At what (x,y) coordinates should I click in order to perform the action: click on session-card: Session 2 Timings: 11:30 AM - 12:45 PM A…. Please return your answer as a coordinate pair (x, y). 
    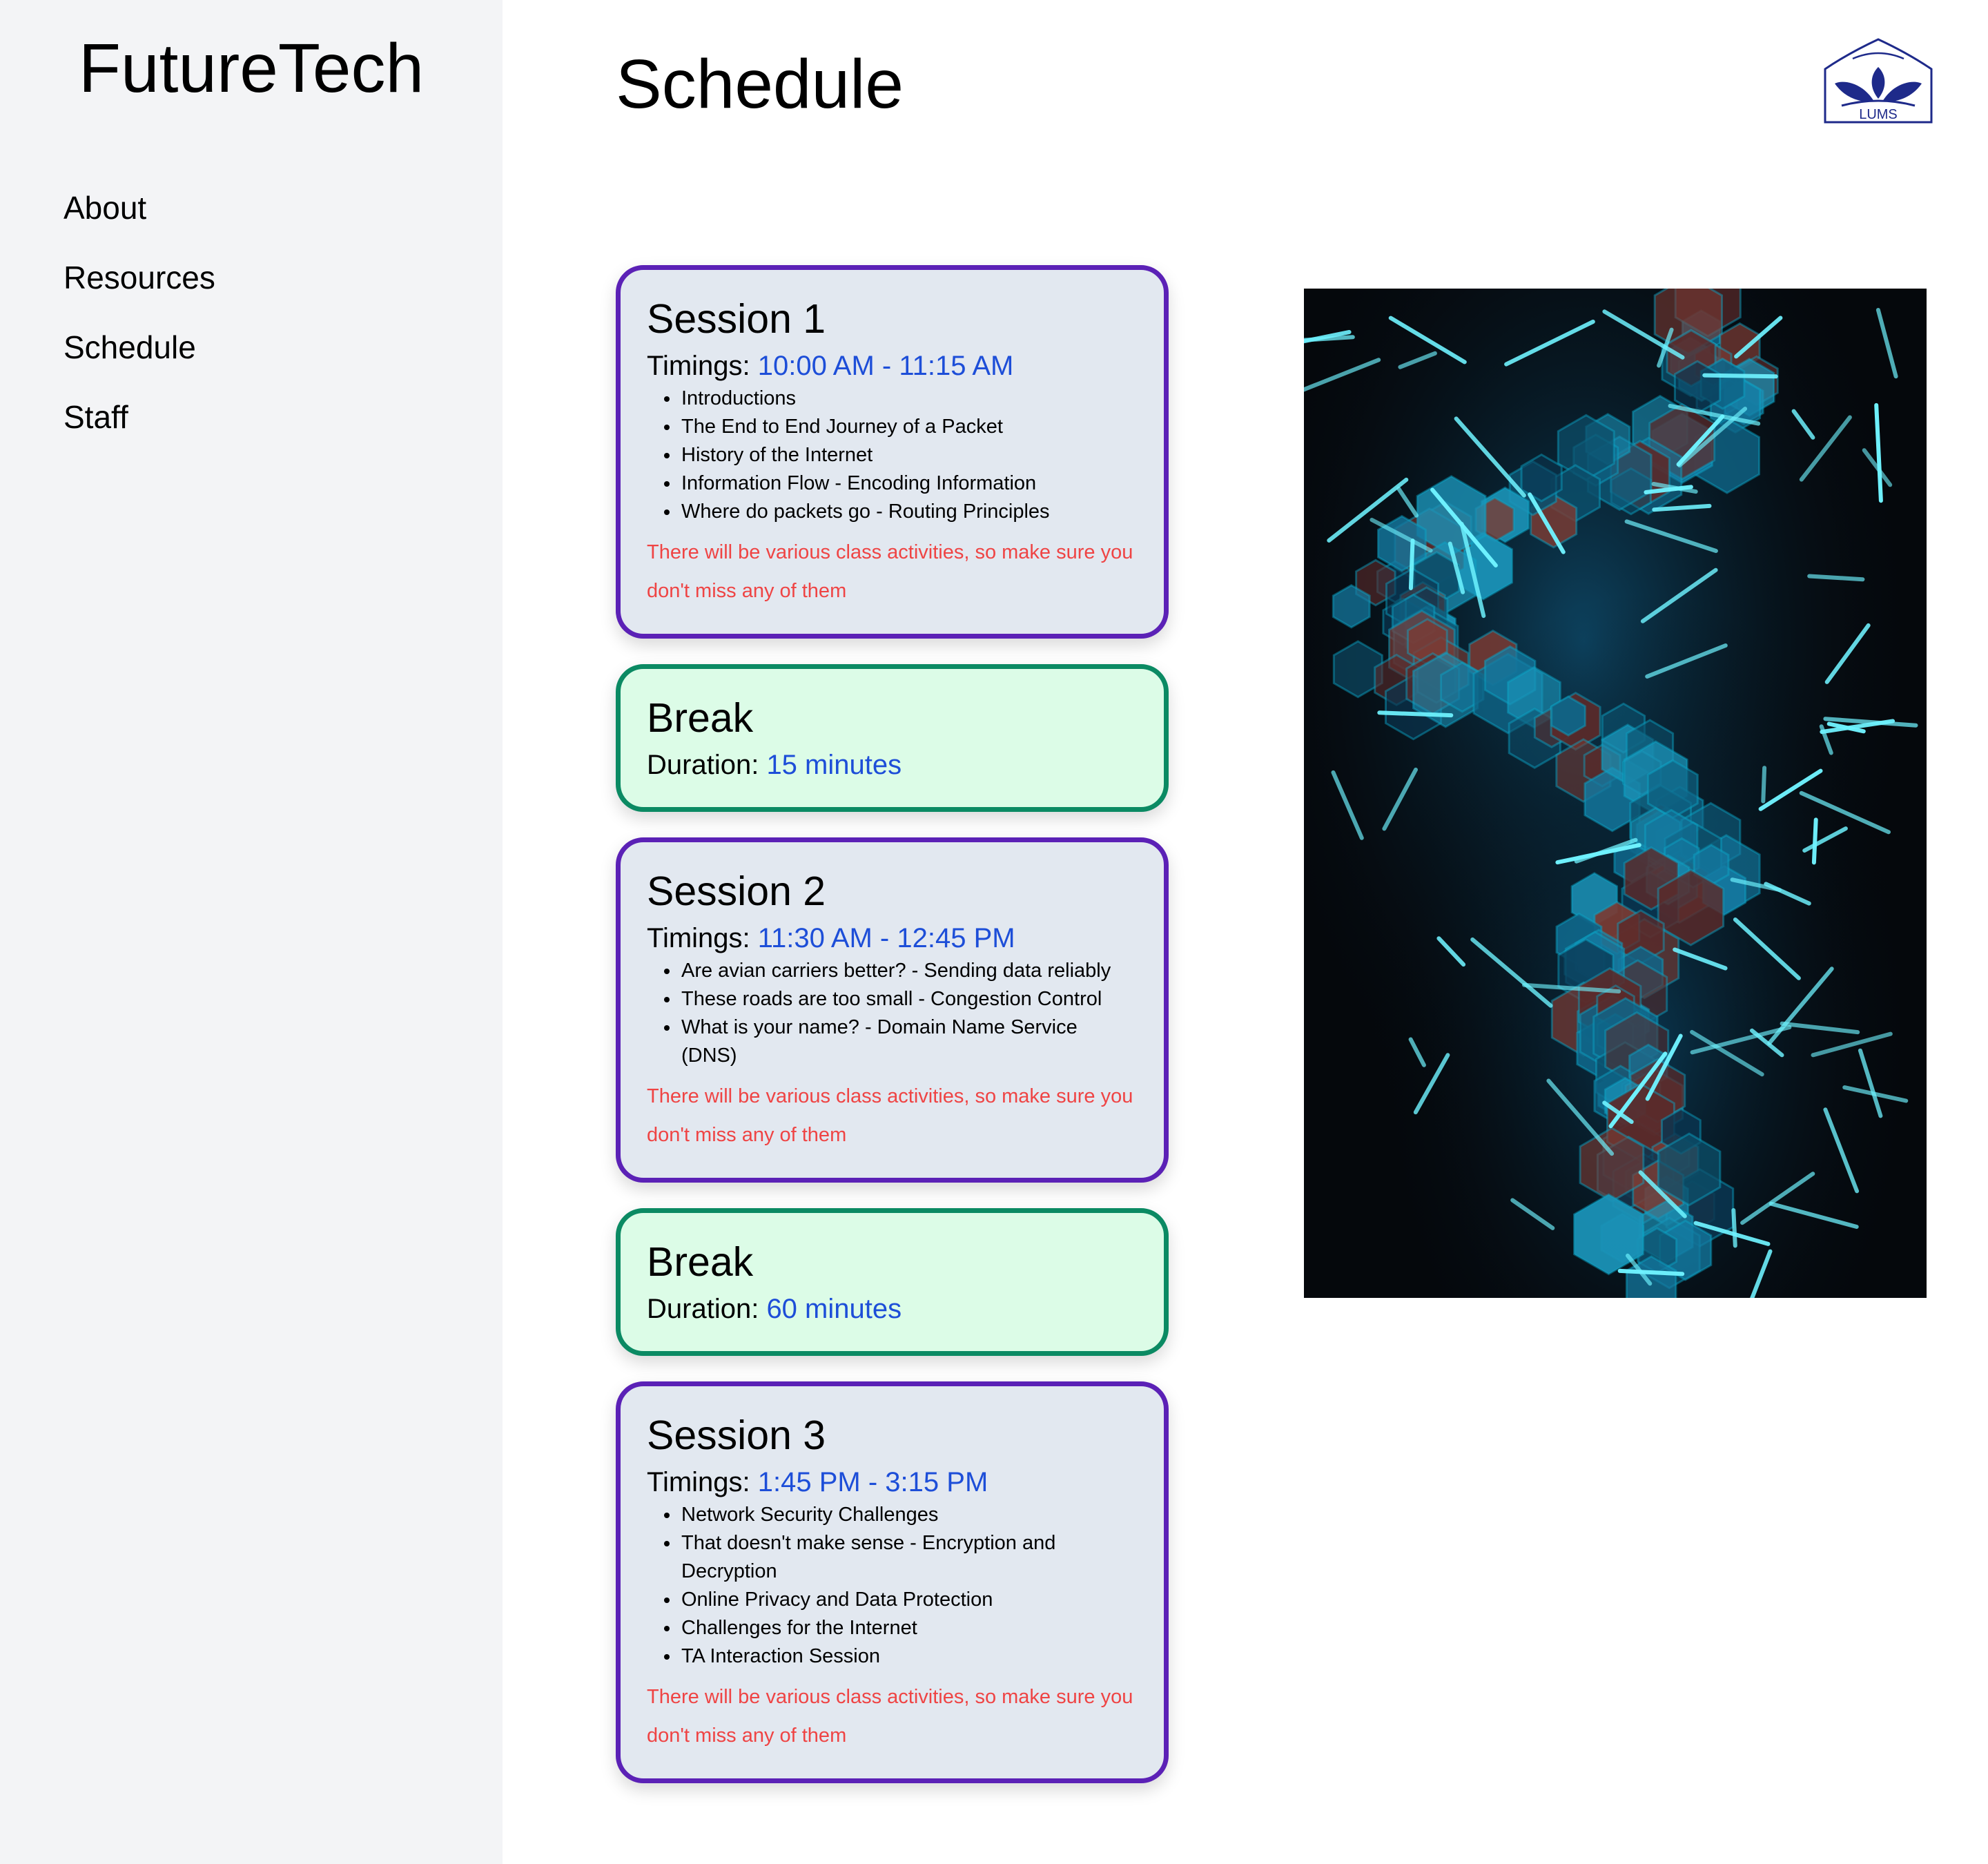
    Looking at the image, I should click on (892, 1010).